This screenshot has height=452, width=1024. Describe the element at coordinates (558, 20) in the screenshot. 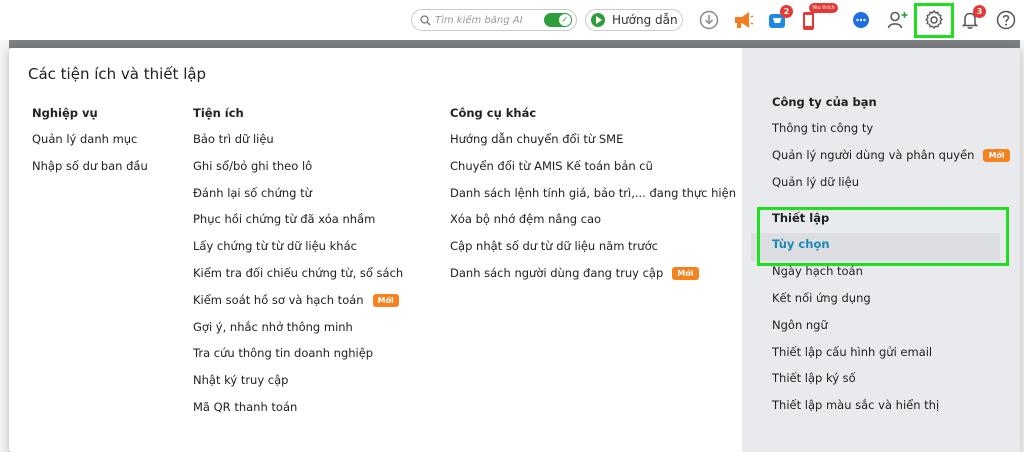

I see `ai-toggle: ✓` at that location.